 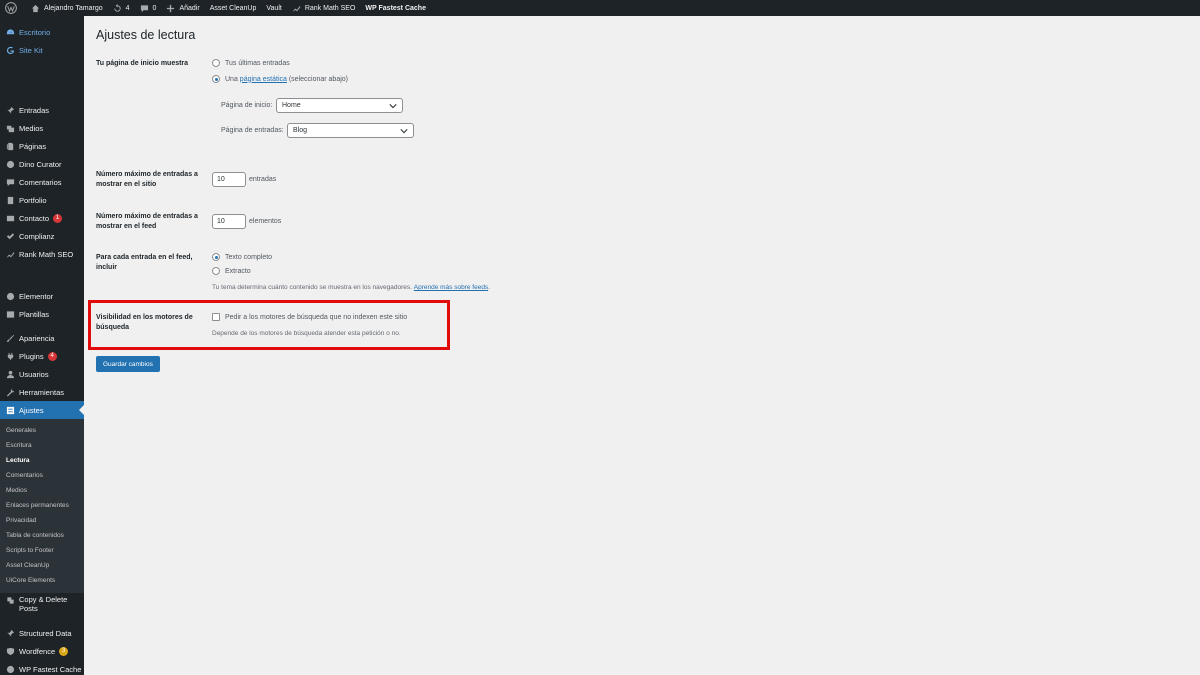 What do you see at coordinates (52, 356) in the screenshot?
I see `plugins-badge: 4` at bounding box center [52, 356].